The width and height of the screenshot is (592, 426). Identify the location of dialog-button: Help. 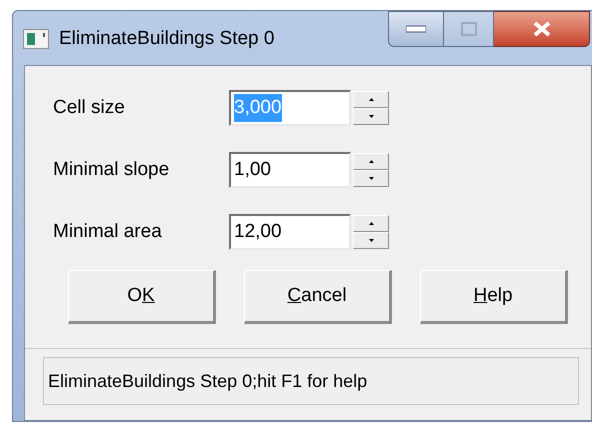
(494, 297).